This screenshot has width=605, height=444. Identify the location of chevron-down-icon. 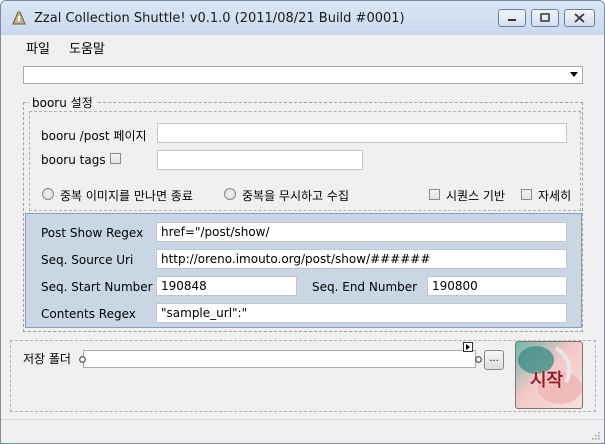
(574, 74).